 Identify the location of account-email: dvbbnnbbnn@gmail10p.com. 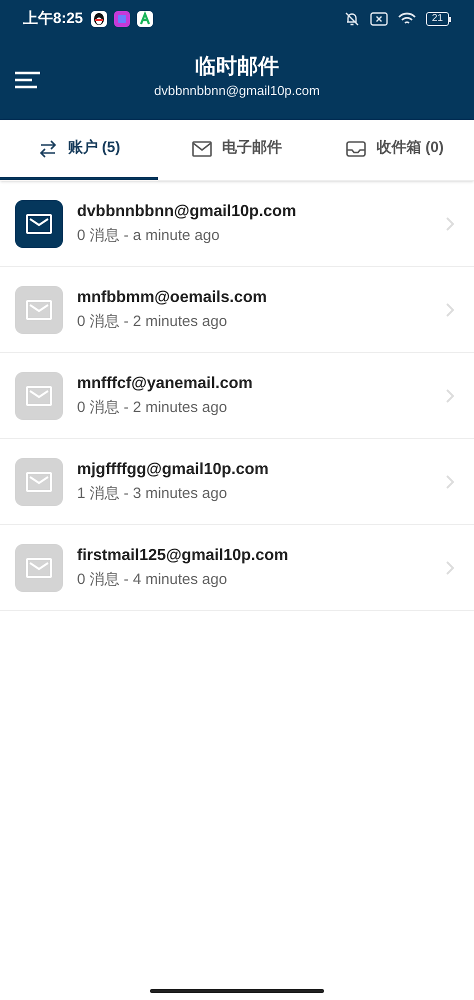
(187, 212).